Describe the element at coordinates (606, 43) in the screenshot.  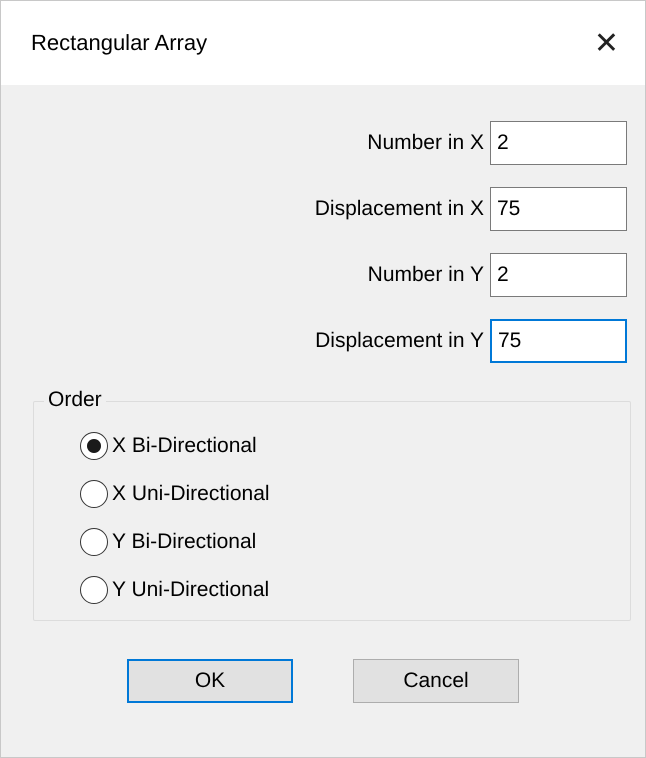
I see `close-button: ✕` at that location.